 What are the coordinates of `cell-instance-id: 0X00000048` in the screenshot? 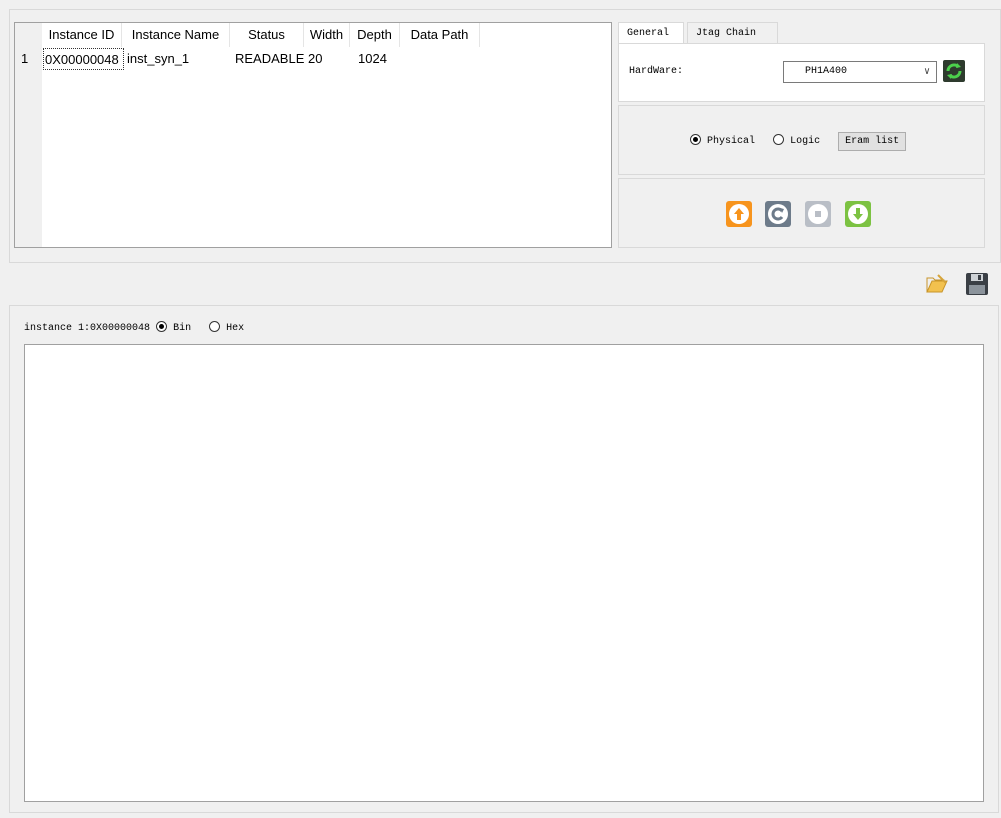 It's located at (83, 59).